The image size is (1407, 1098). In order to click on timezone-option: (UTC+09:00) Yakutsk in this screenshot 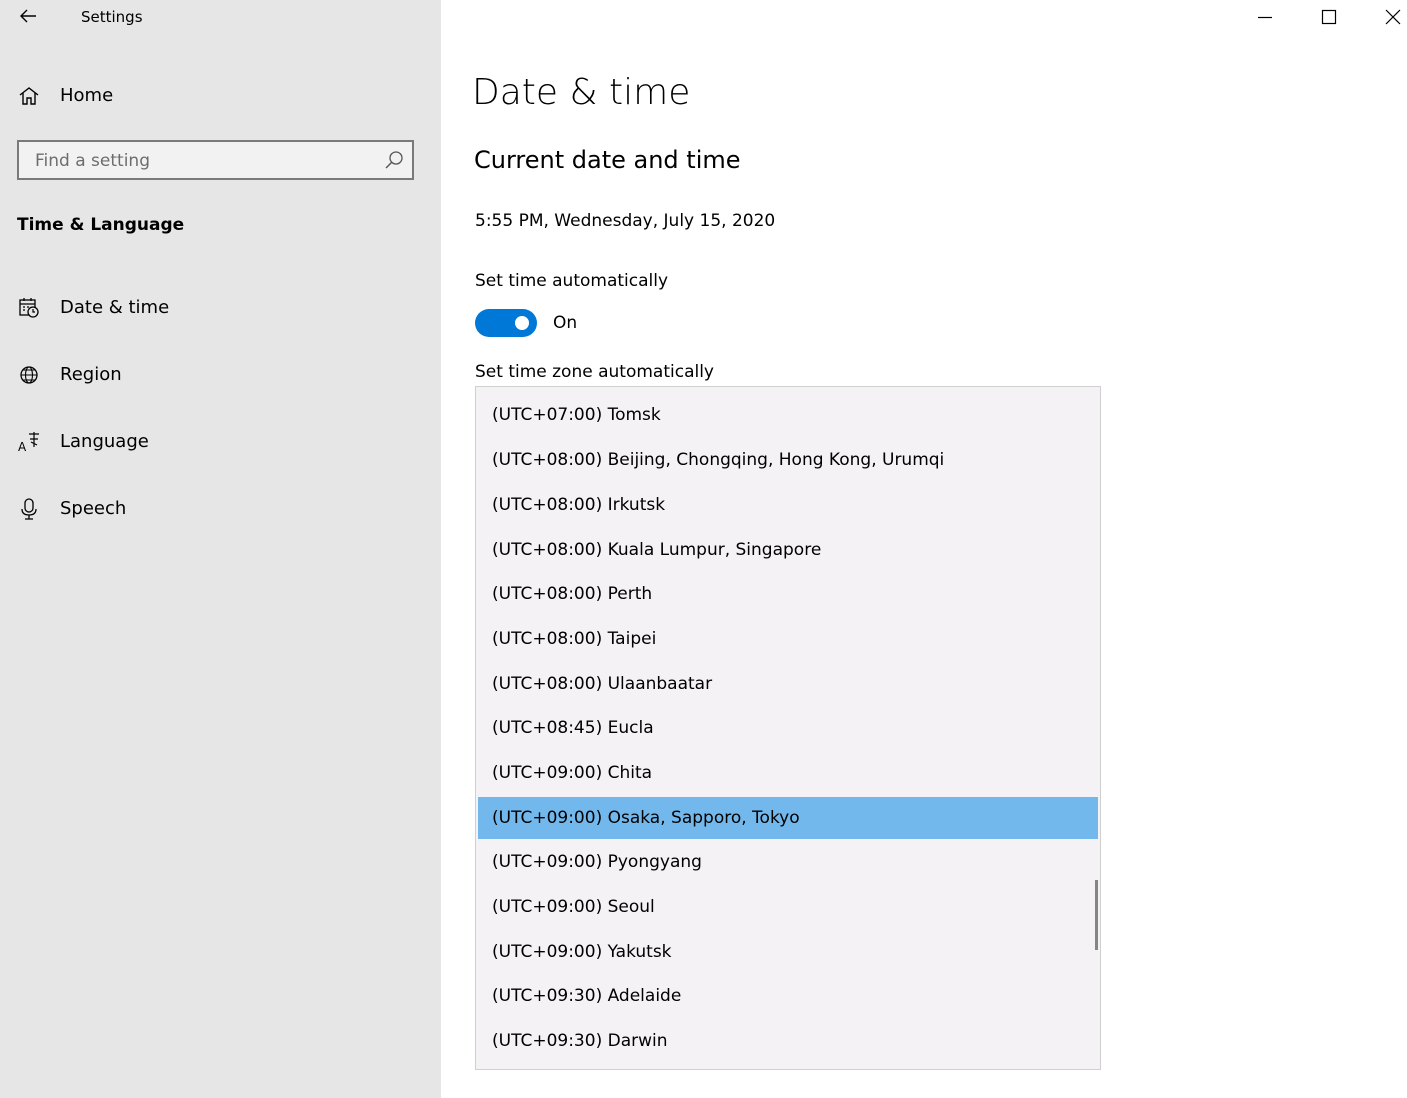, I will do `click(788, 952)`.